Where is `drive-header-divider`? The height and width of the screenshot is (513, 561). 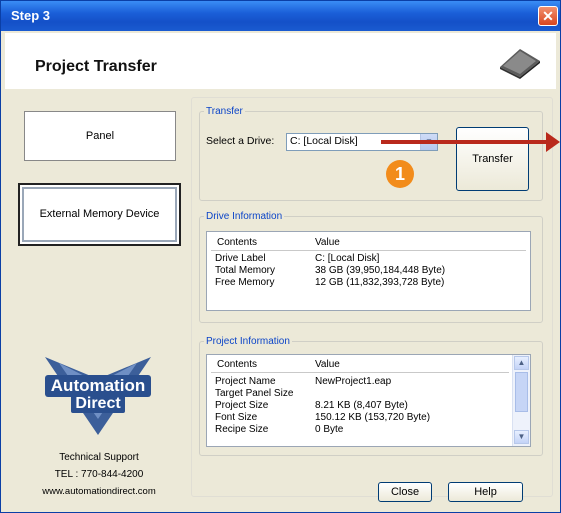
drive-header-divider is located at coordinates (368, 250).